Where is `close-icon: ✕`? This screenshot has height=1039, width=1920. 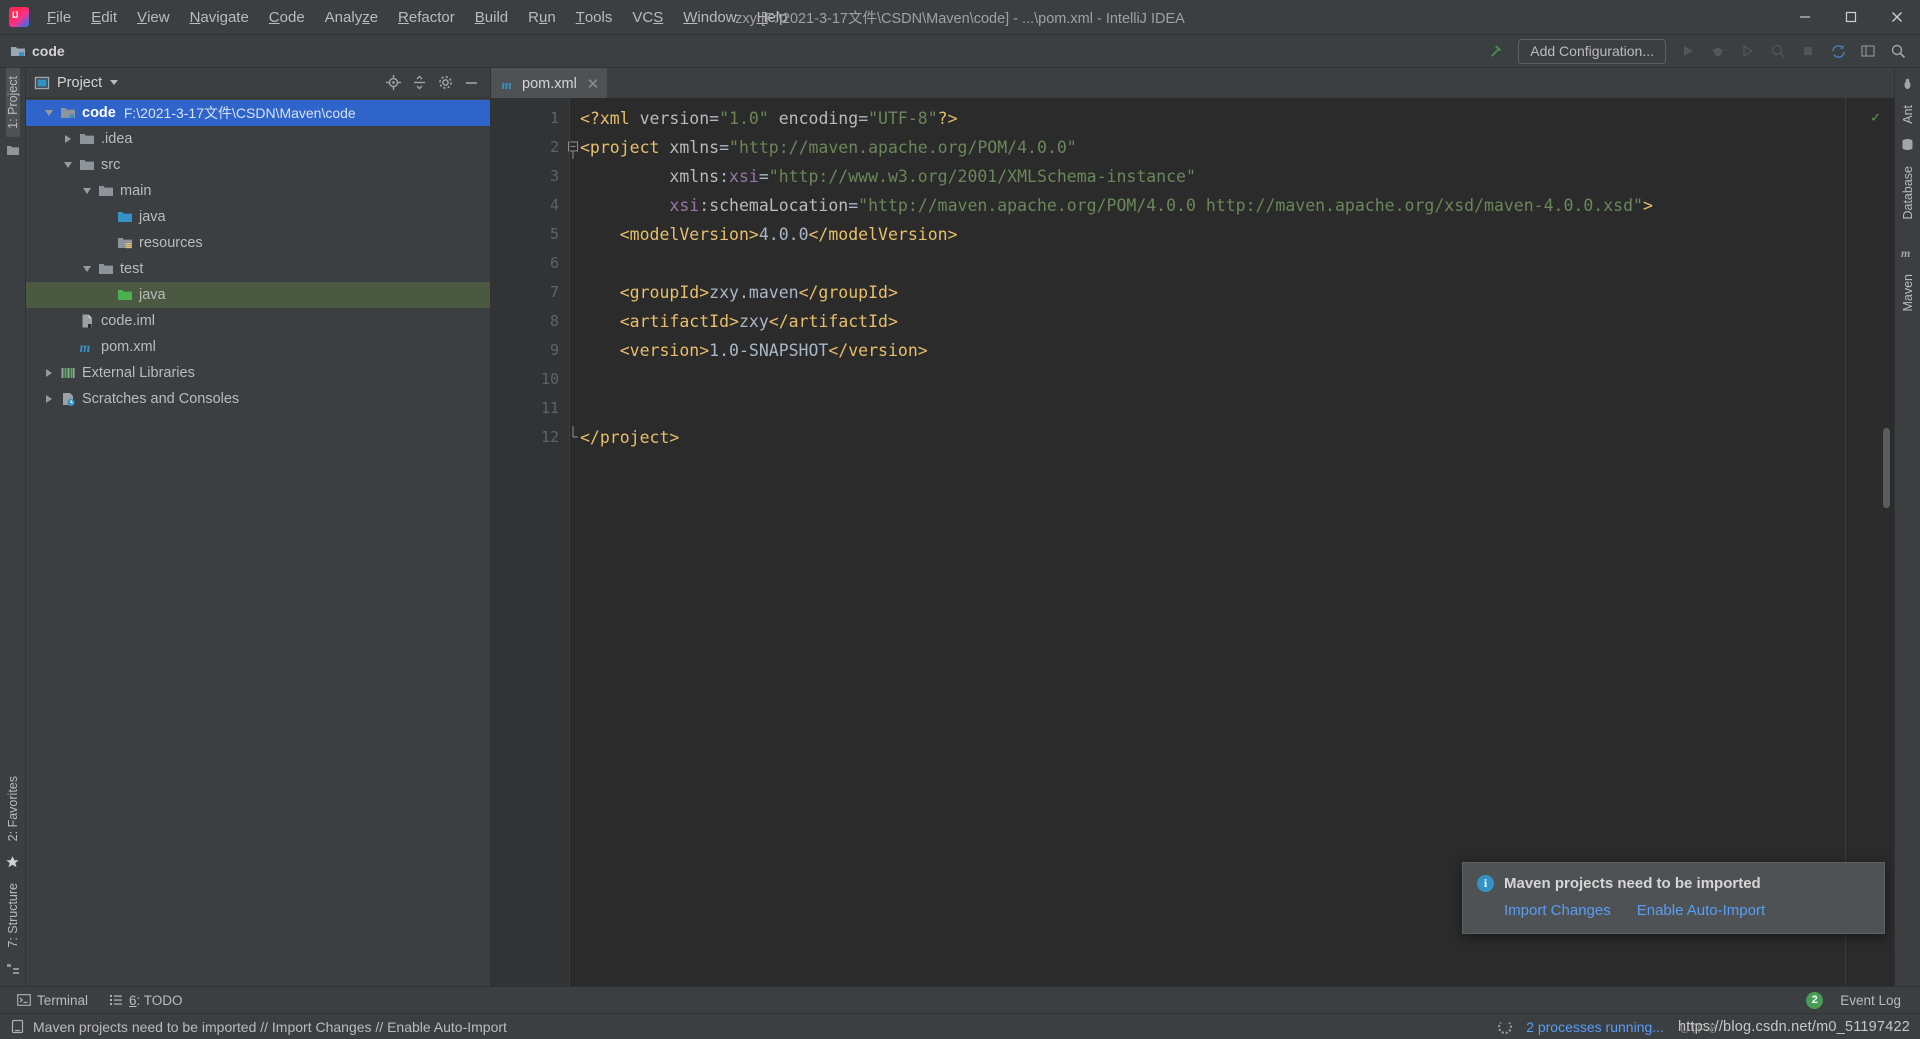 close-icon: ✕ is located at coordinates (593, 84).